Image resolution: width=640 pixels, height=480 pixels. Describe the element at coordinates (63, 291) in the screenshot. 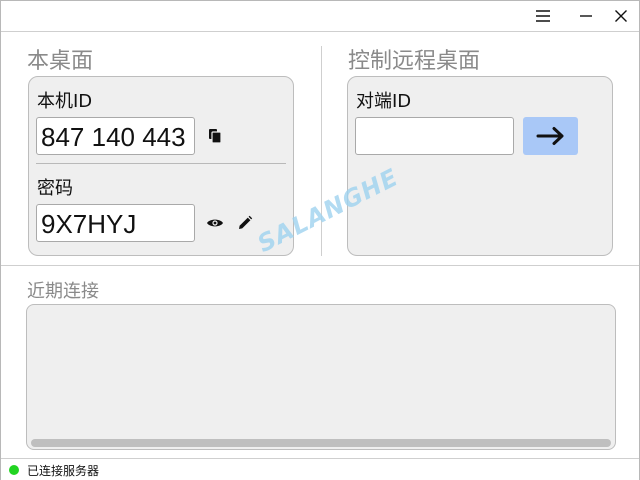

I see `recent-connections-title: 近期连接` at that location.